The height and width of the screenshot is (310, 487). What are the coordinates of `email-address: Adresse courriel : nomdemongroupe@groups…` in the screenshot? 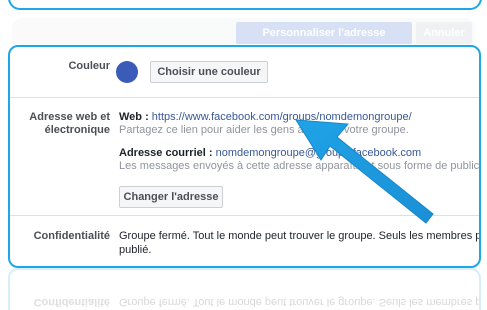 It's located at (270, 153).